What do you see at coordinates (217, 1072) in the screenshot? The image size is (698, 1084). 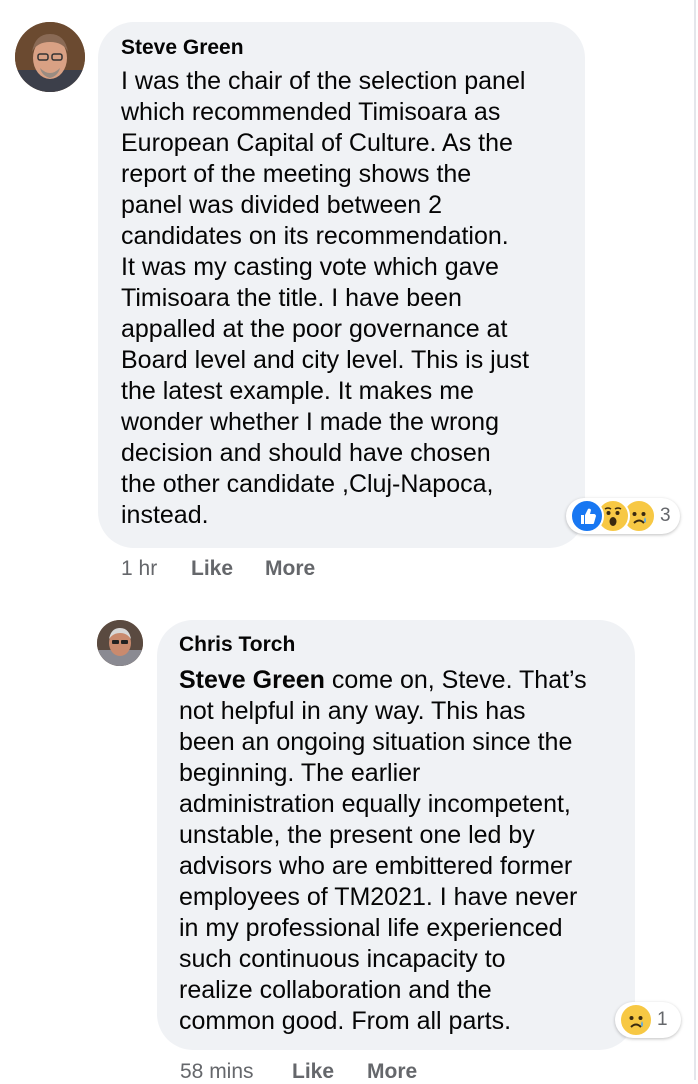 I see `comment-timestamp: 58 mins` at bounding box center [217, 1072].